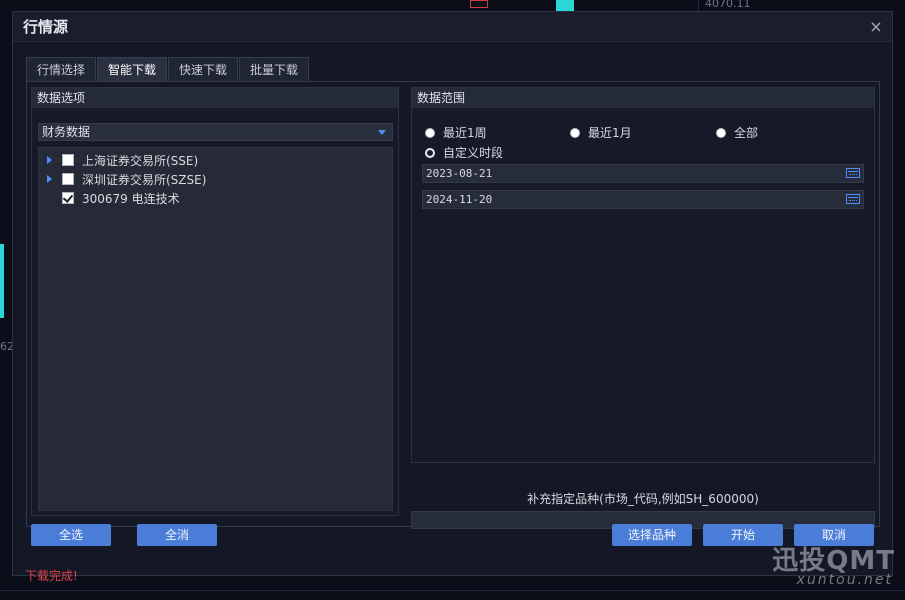  Describe the element at coordinates (643, 98) in the screenshot. I see `data-range-header: 数据范围` at that location.